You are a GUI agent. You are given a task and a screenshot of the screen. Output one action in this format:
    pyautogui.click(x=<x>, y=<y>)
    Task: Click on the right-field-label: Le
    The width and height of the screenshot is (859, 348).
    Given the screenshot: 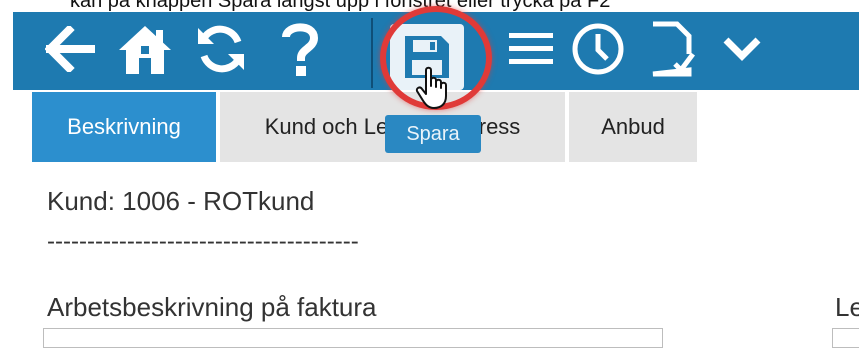 What is the action you would take?
    pyautogui.click(x=847, y=307)
    